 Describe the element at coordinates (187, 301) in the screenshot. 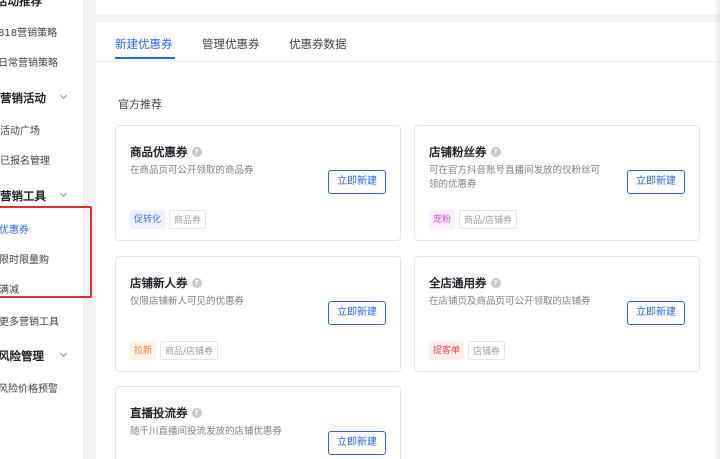

I see `card-description: 仅限店铺新人可见的优惠券` at that location.